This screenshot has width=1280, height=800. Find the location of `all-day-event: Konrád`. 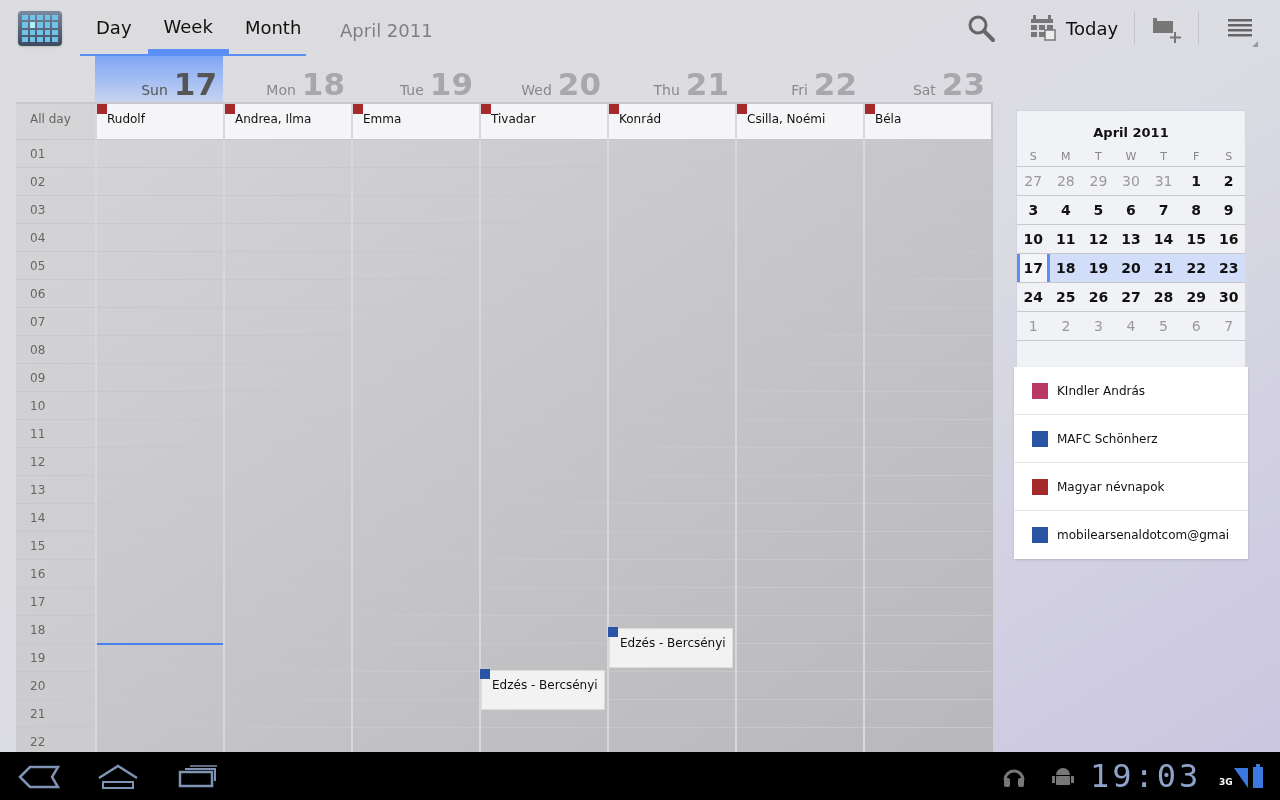

all-day-event: Konrád is located at coordinates (672, 121).